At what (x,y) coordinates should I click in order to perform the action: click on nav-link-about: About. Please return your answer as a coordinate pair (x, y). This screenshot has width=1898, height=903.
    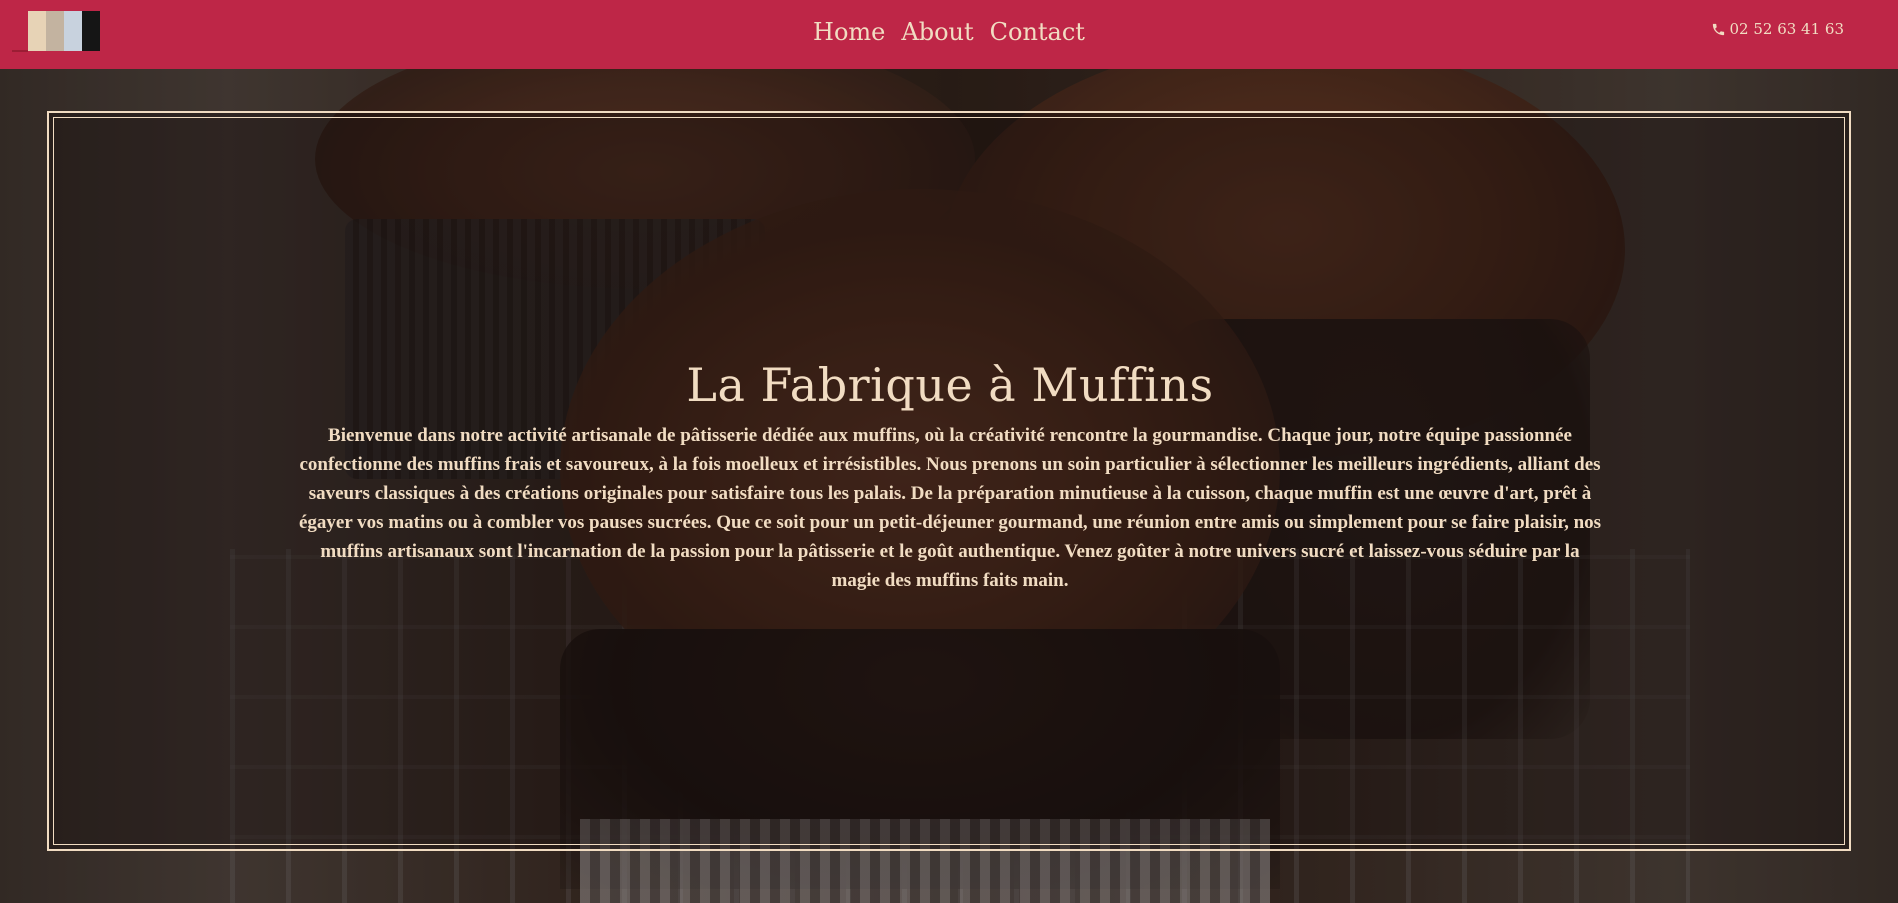
    Looking at the image, I should click on (937, 32).